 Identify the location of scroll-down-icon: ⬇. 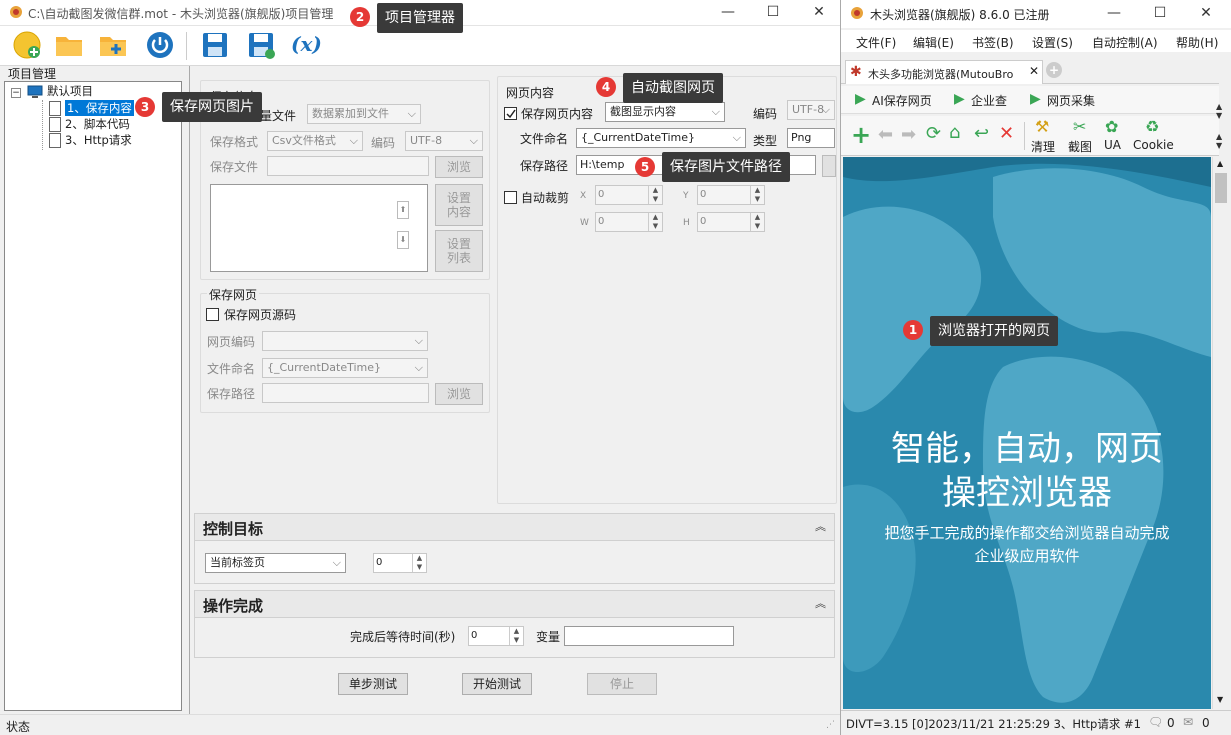
(403, 240).